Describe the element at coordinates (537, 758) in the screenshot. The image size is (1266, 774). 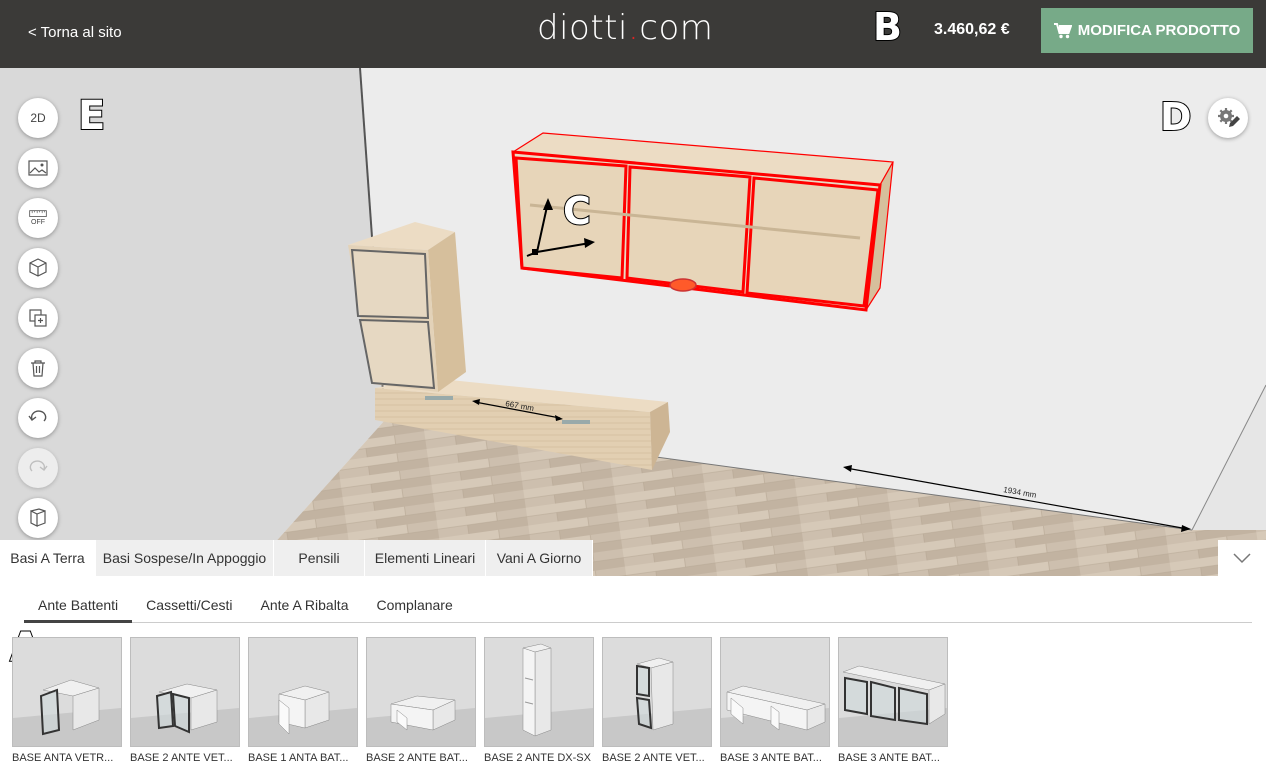
I see `product-name: BASE 2 ANTE DX-SX` at that location.